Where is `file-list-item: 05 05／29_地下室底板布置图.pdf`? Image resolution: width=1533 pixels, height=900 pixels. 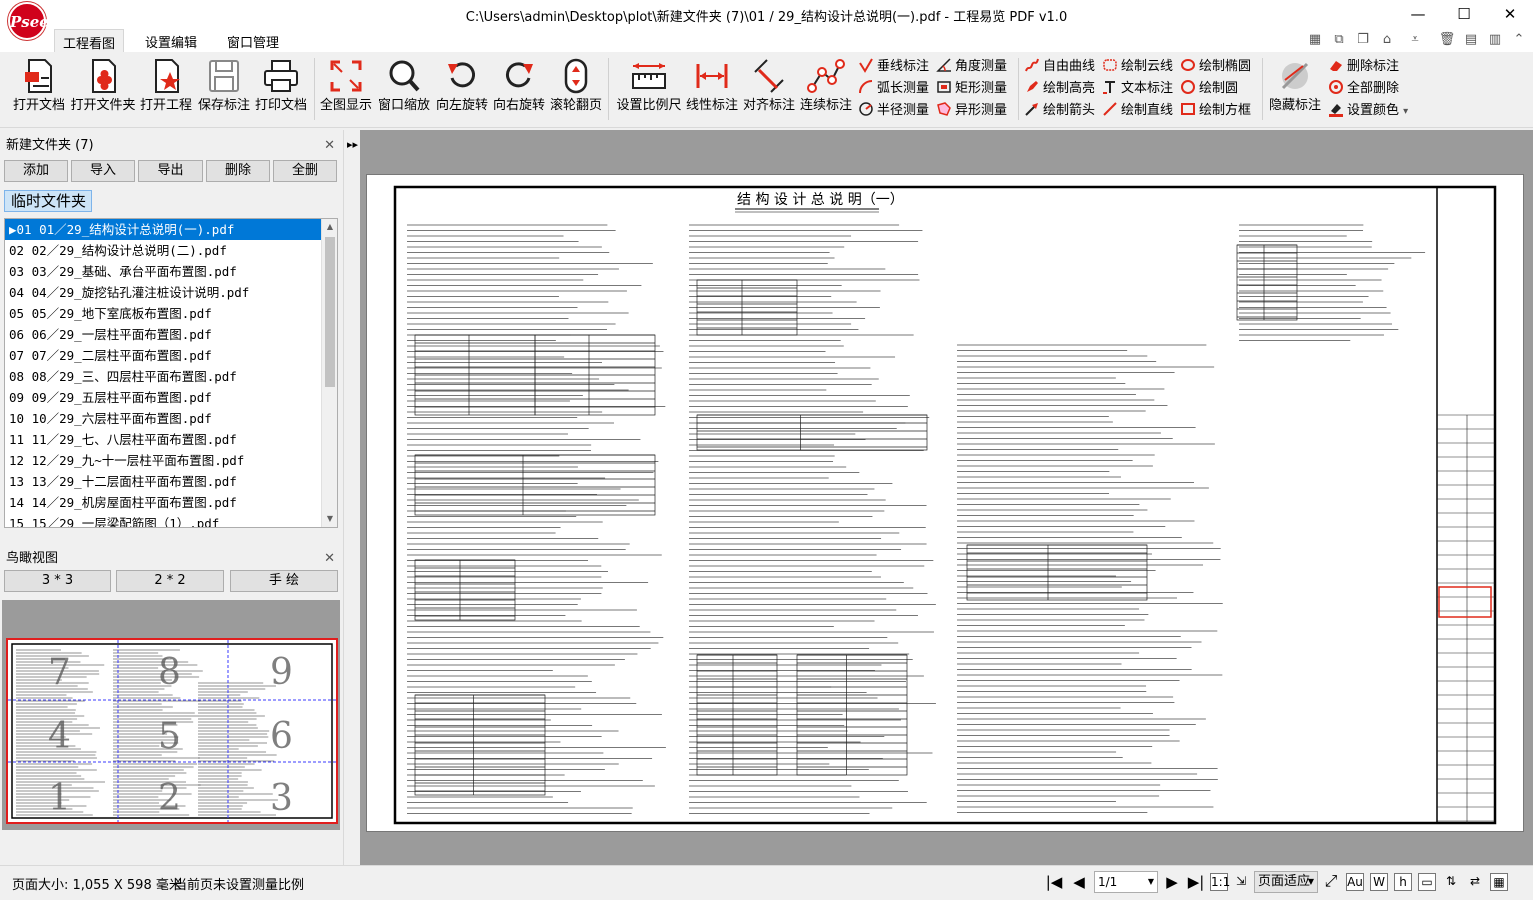 file-list-item: 05 05／29_地下室底板布置图.pdf is located at coordinates (164, 313).